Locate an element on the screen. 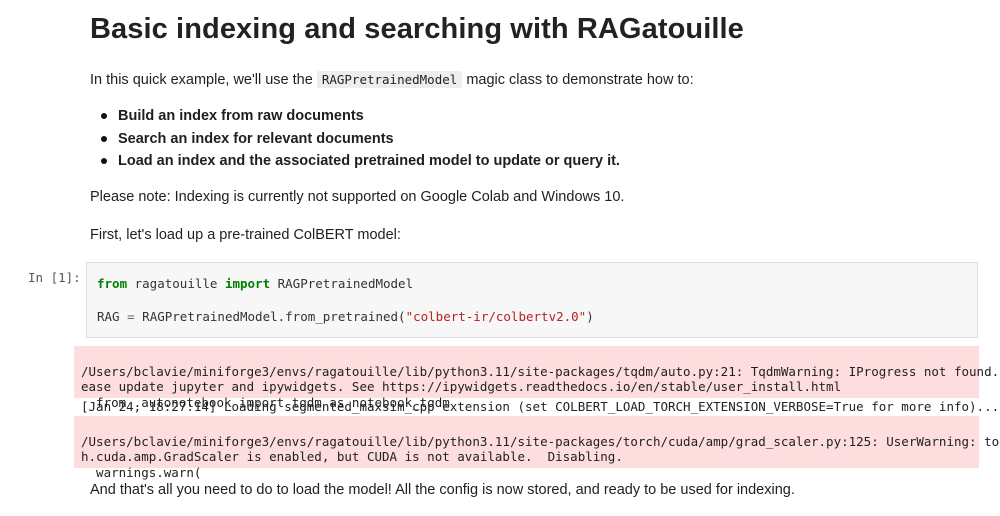 This screenshot has height=516, width=1000. intro-text-after: magic class to demonstrate how to: is located at coordinates (578, 80).